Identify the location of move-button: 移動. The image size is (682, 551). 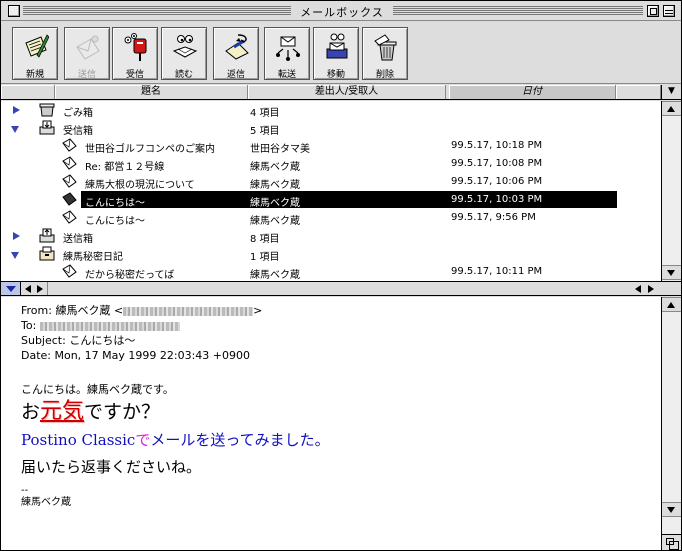
(336, 53).